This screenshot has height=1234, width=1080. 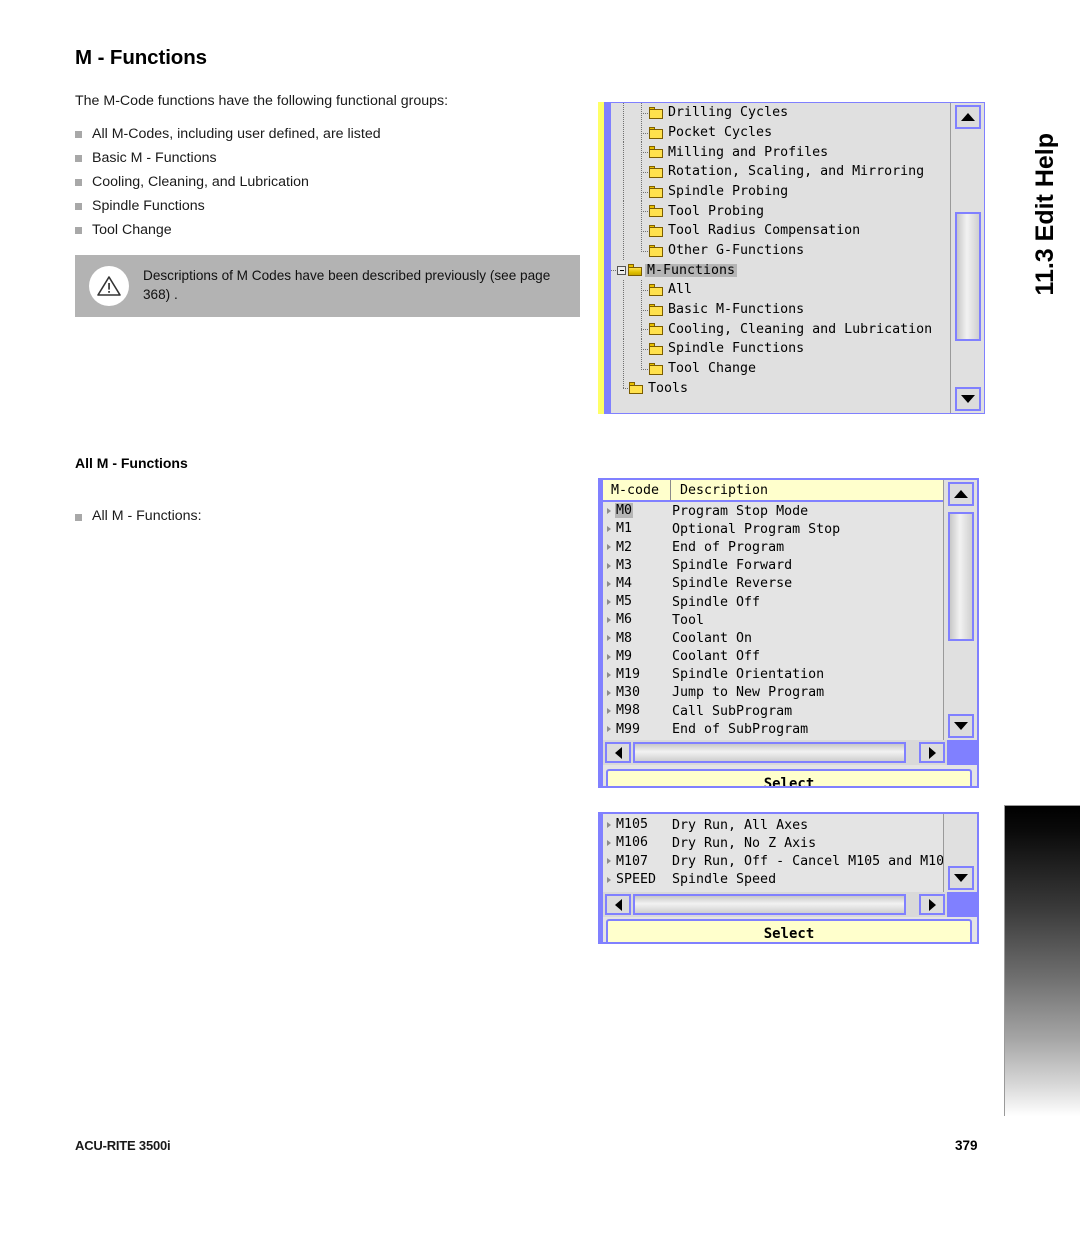 What do you see at coordinates (780, 271) in the screenshot?
I see `tree-item-m-functions: M-Functions` at bounding box center [780, 271].